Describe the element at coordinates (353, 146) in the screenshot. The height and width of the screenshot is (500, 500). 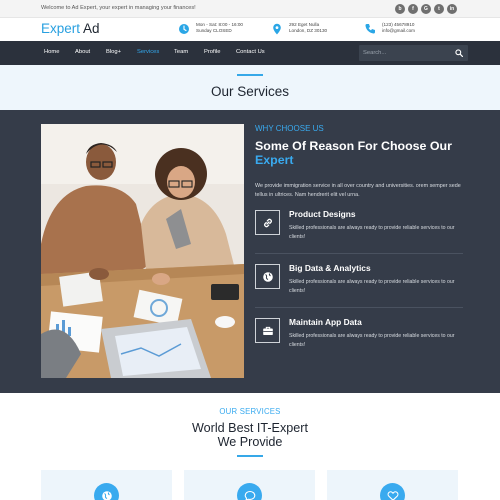
I see `why-title-main: Some Of Reason For Choose Our` at that location.